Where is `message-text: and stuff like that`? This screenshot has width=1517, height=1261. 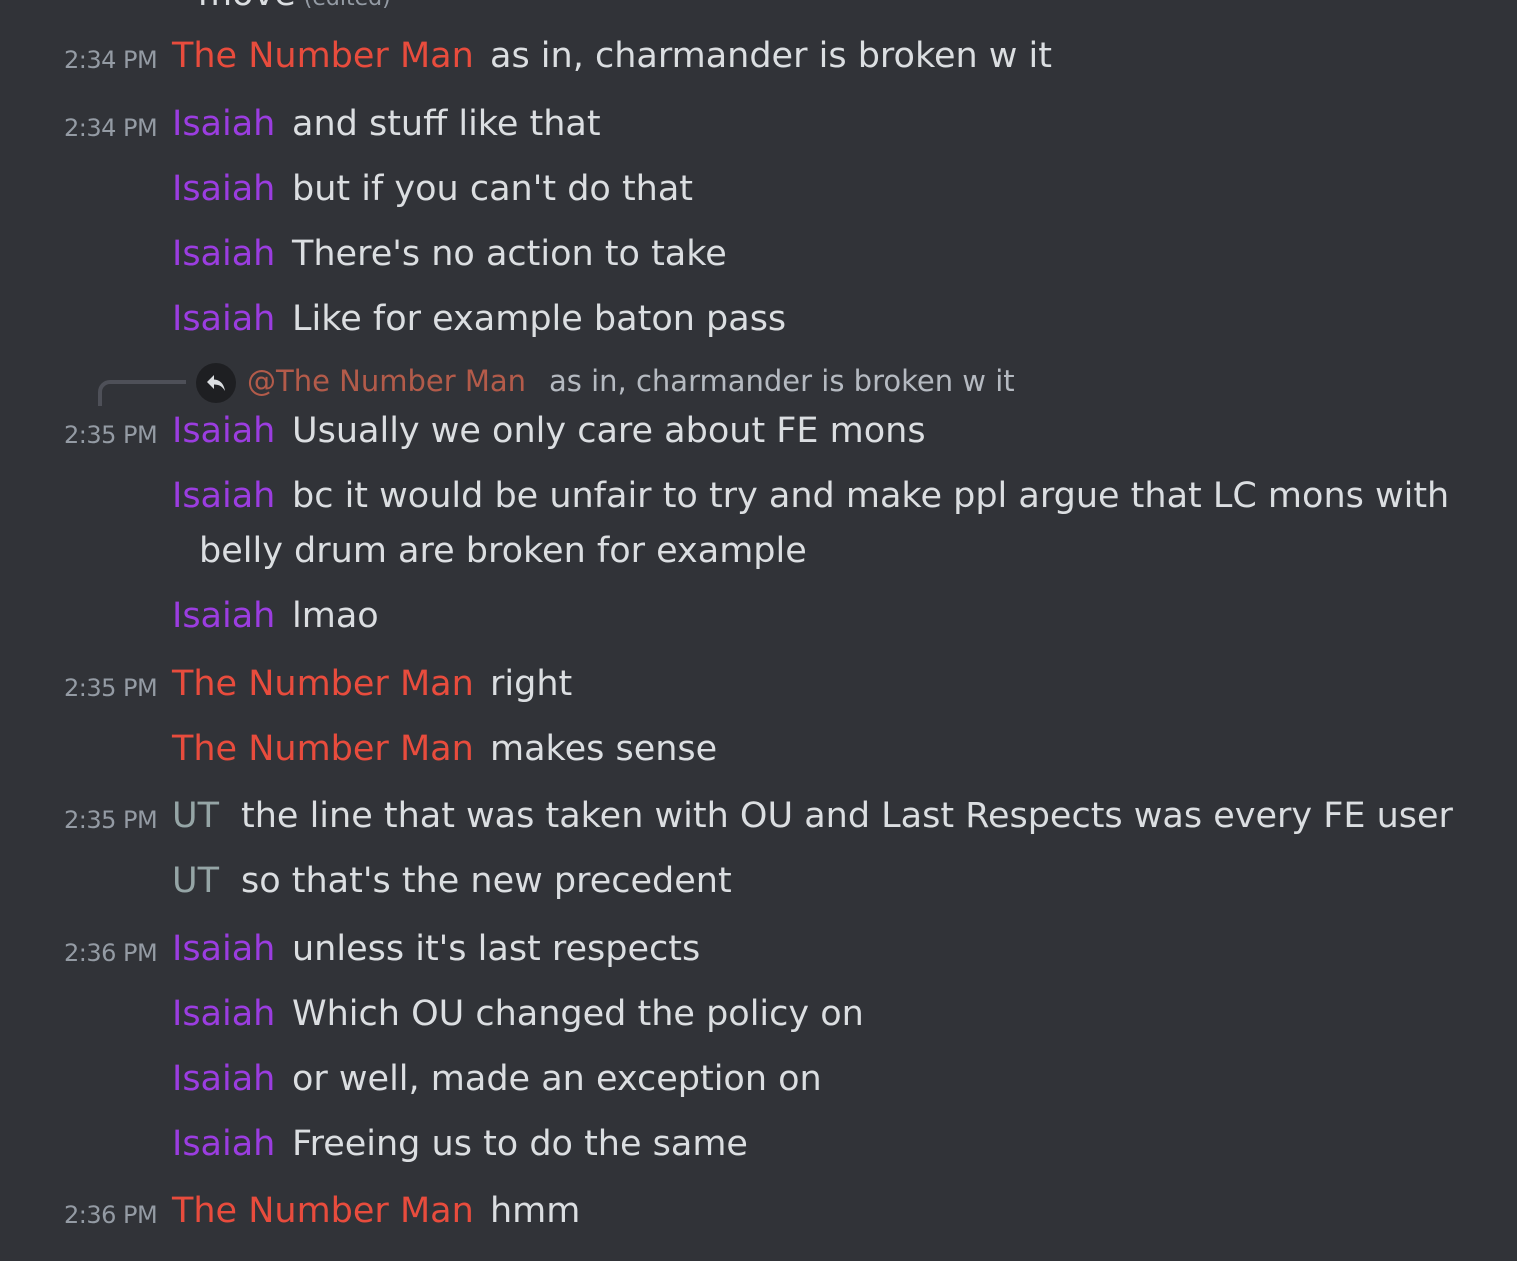
message-text: and stuff like that is located at coordinates (446, 124).